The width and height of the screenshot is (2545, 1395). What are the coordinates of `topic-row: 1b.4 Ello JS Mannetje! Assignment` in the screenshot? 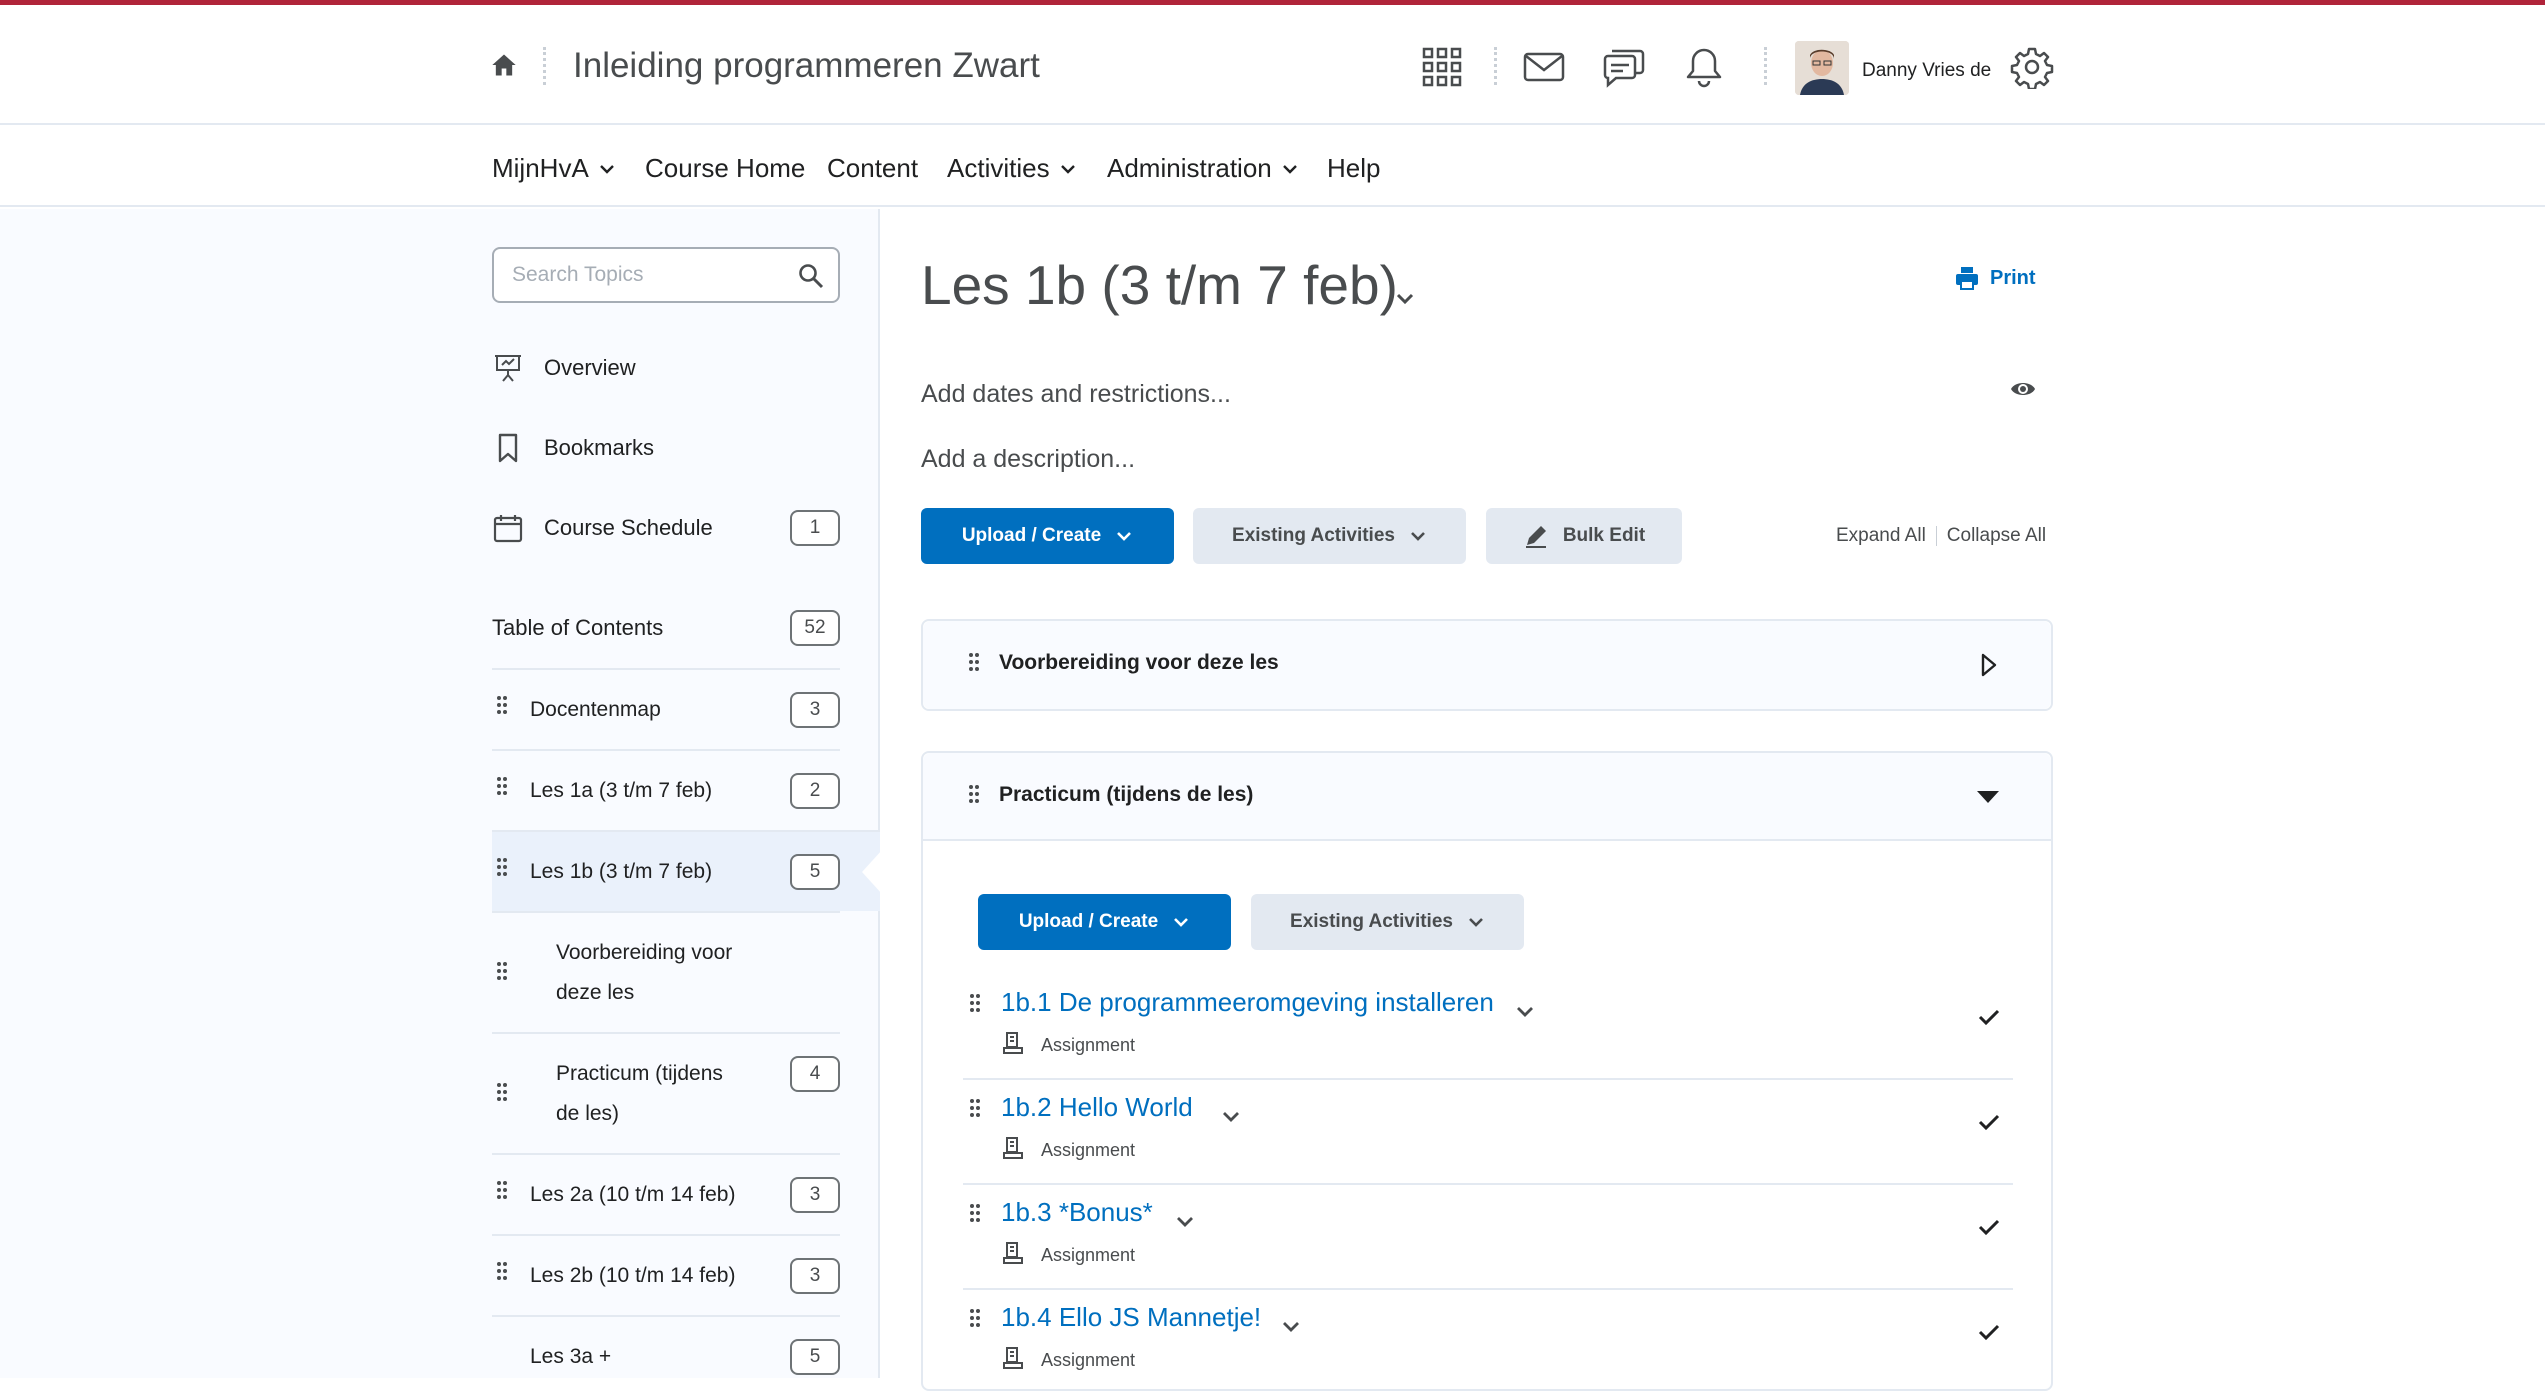 It's located at (1488, 1342).